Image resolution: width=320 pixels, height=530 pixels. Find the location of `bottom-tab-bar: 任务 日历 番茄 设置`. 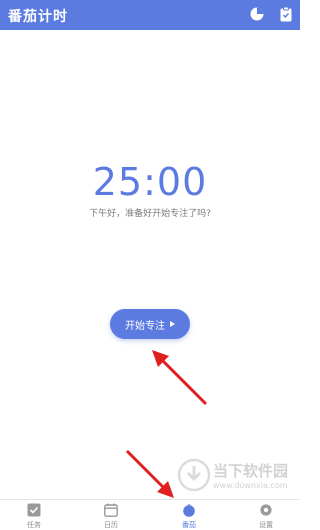

bottom-tab-bar: 任务 日历 番茄 设置 is located at coordinates (150, 514).